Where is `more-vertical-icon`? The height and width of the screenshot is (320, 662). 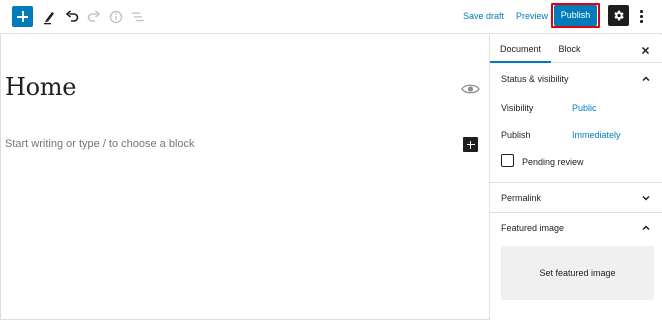 more-vertical-icon is located at coordinates (641, 16).